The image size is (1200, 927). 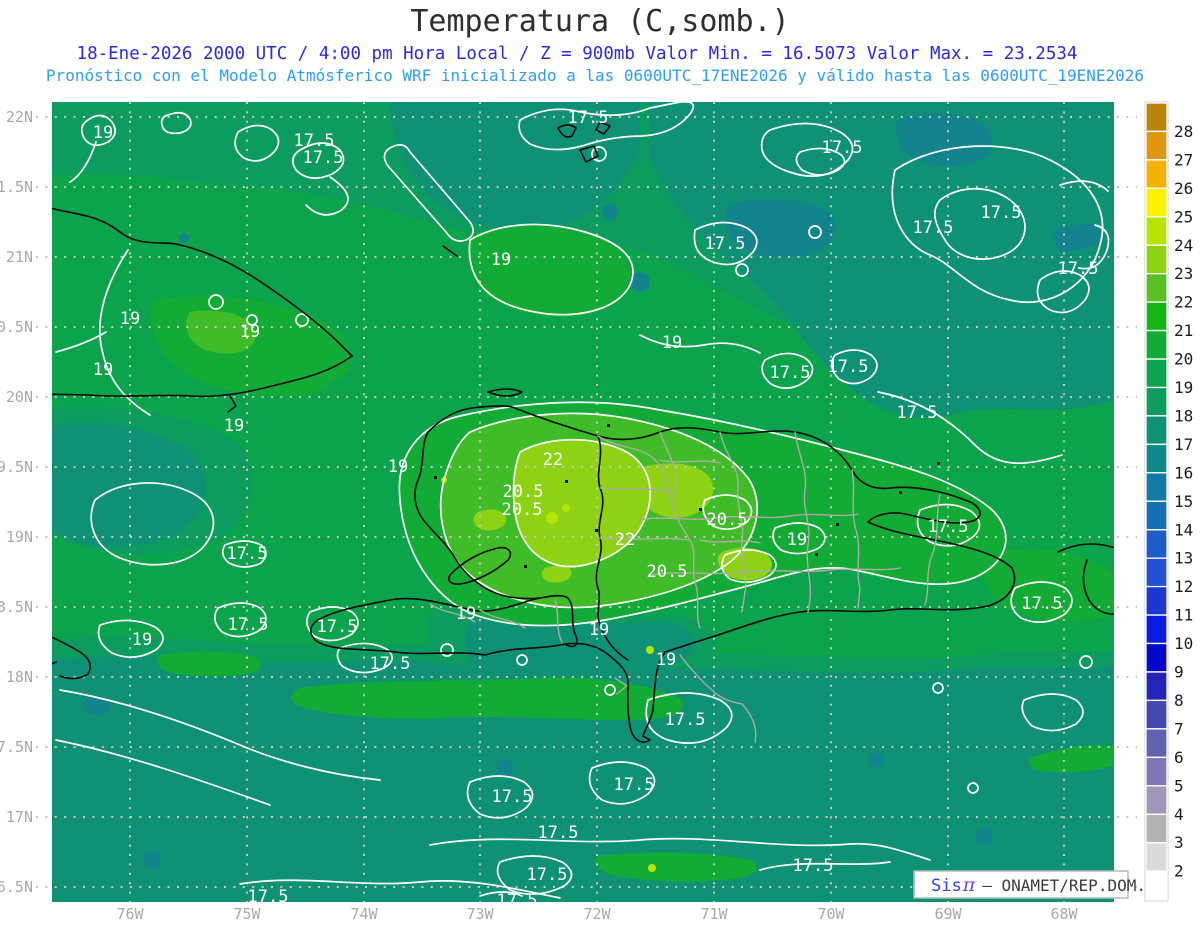 I want to click on x-axis-label: 72W, so click(x=597, y=914).